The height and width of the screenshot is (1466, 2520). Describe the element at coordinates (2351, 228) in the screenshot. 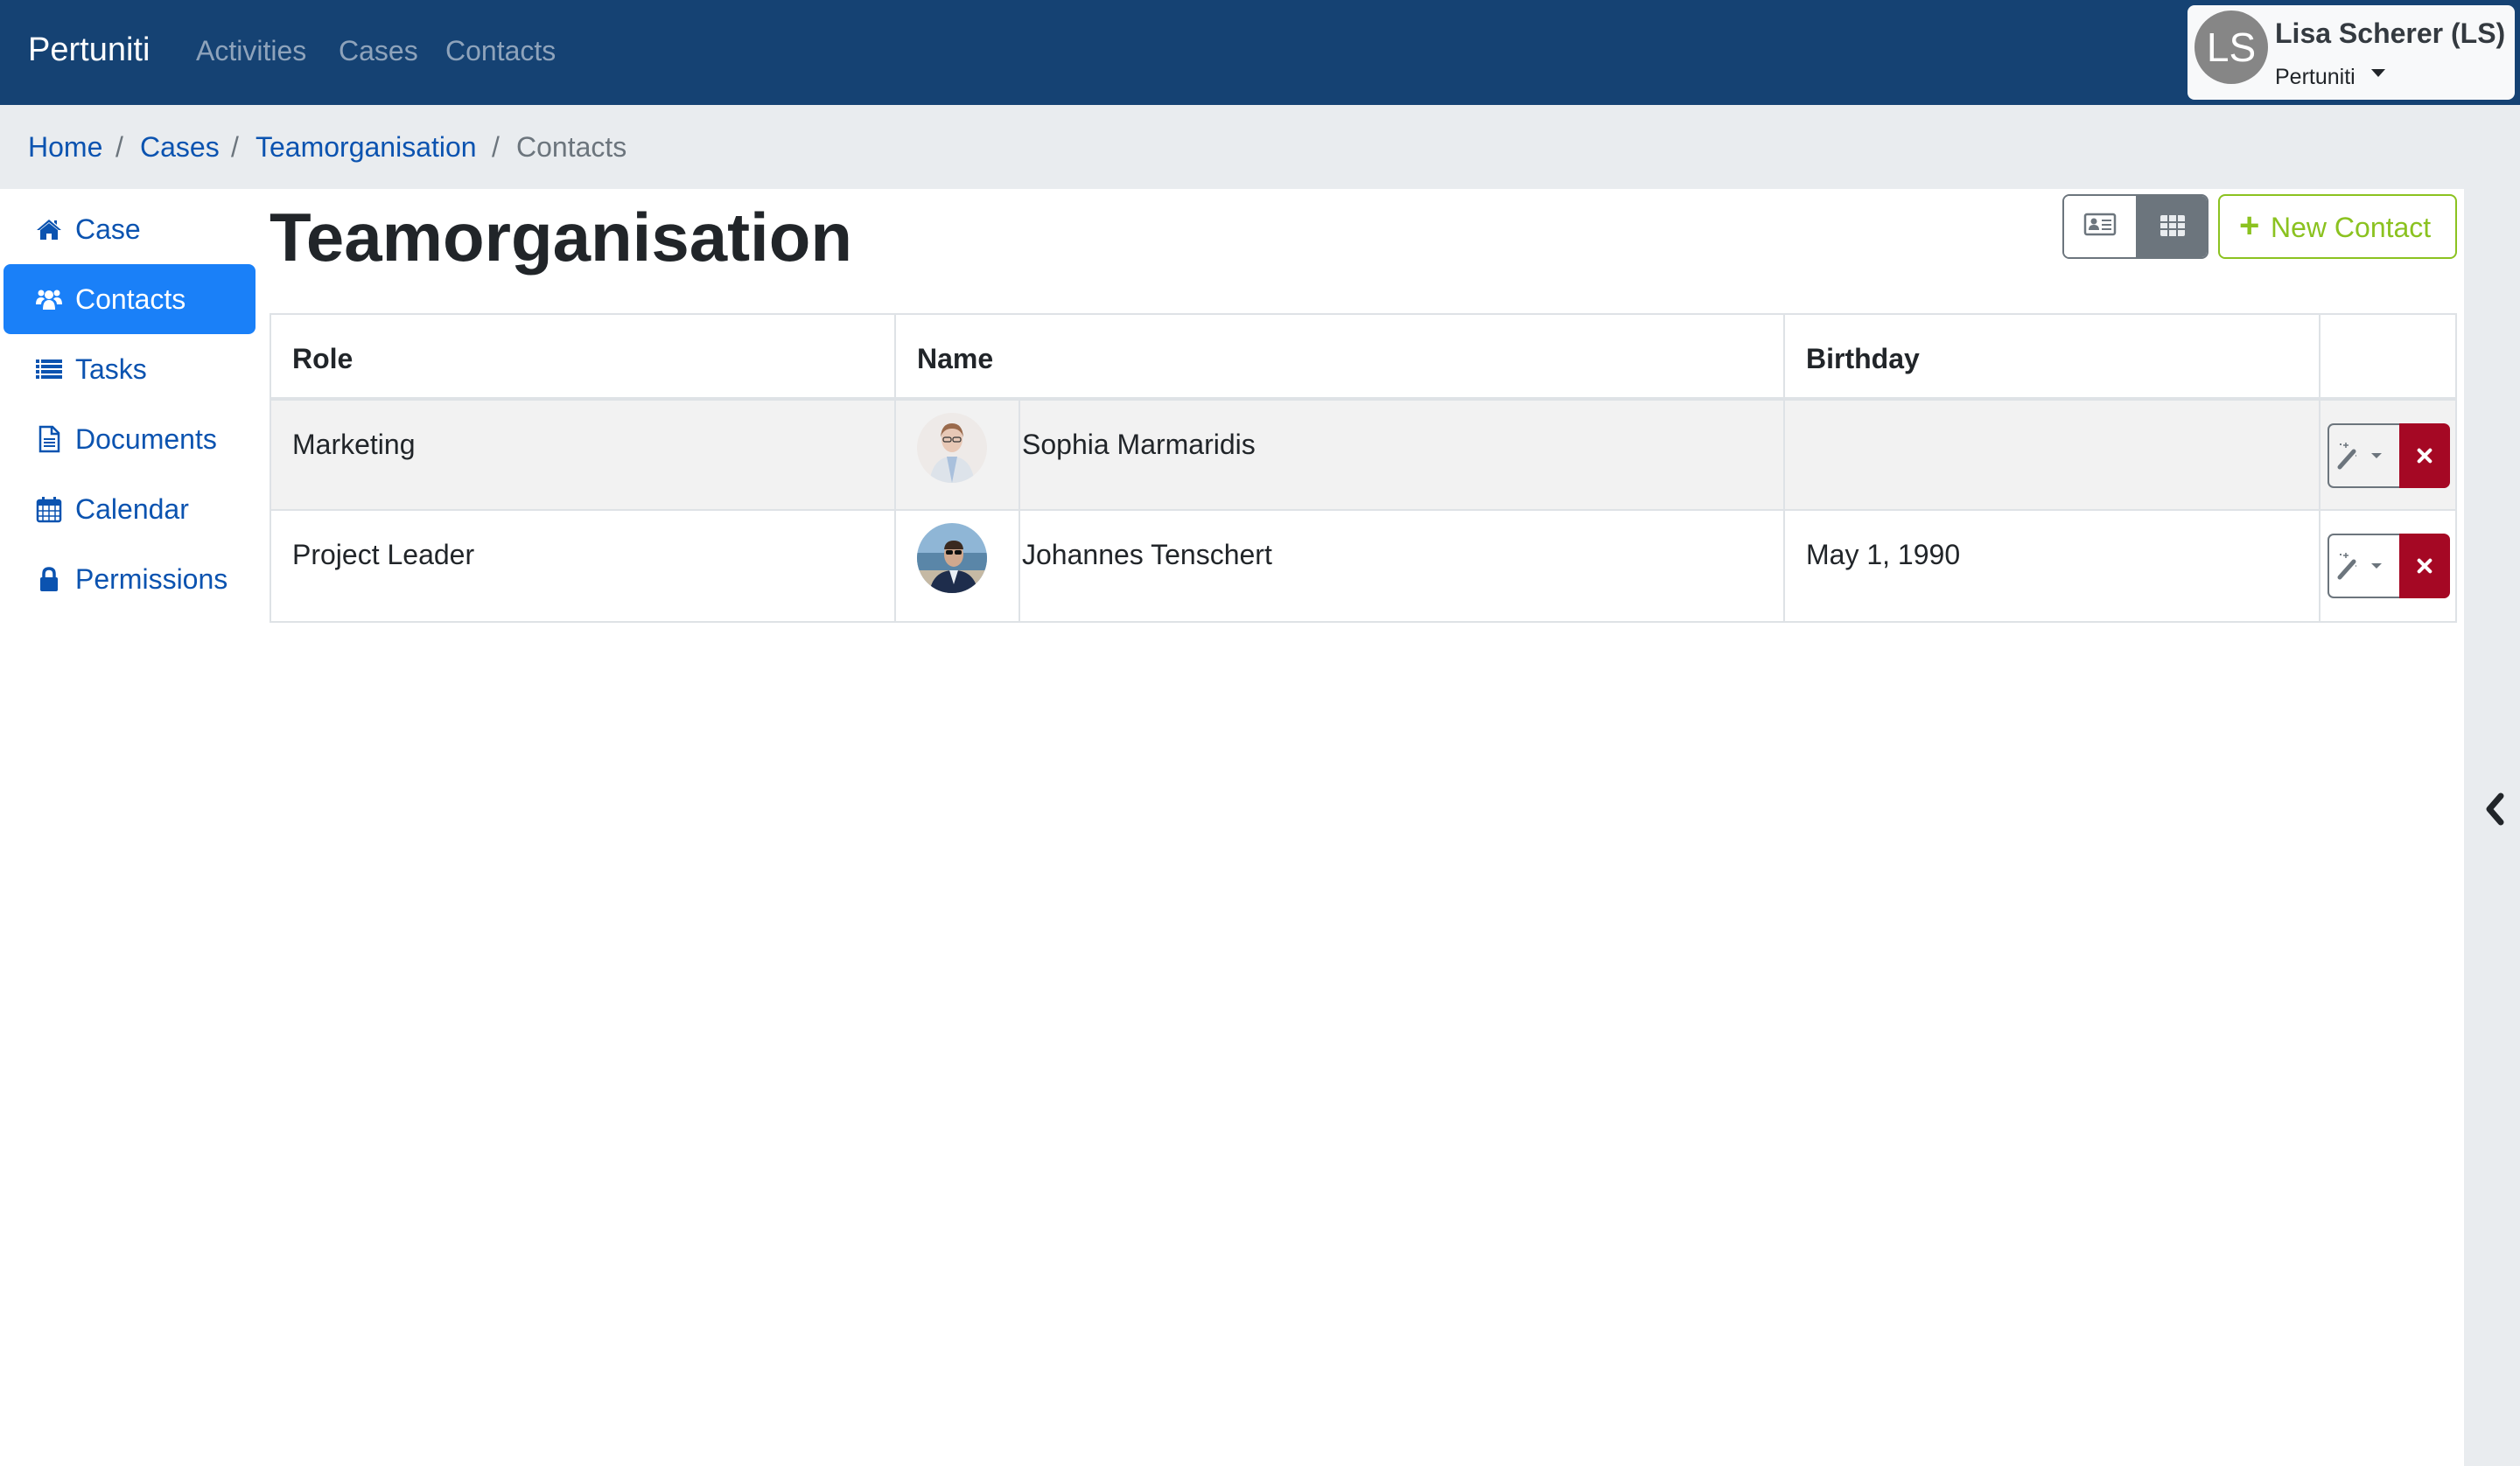

I see `new-contact-label: New Contact` at that location.